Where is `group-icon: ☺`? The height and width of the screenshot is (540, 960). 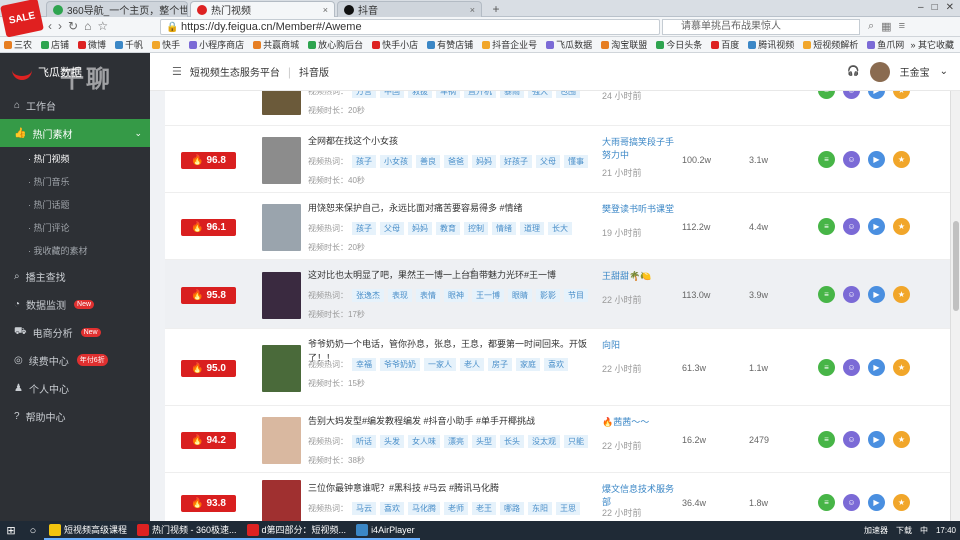
group-icon: ☺ is located at coordinates (851, 294).